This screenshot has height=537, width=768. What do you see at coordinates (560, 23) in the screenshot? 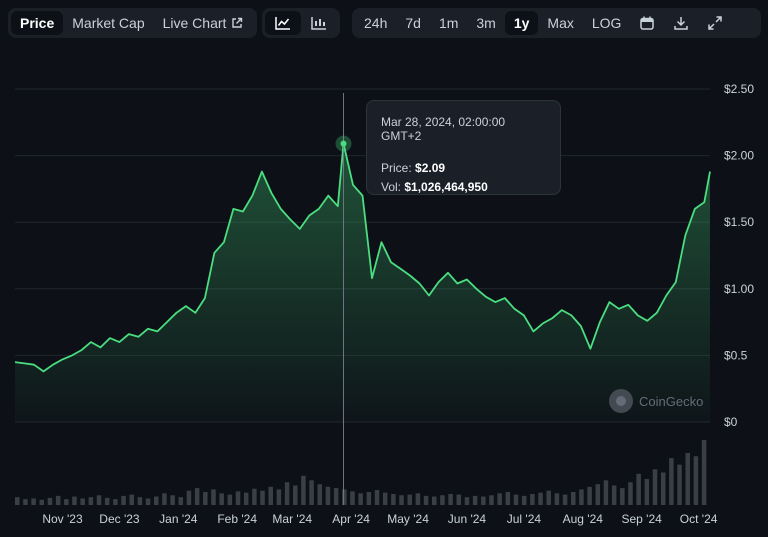
I see `range-max: Max` at bounding box center [560, 23].